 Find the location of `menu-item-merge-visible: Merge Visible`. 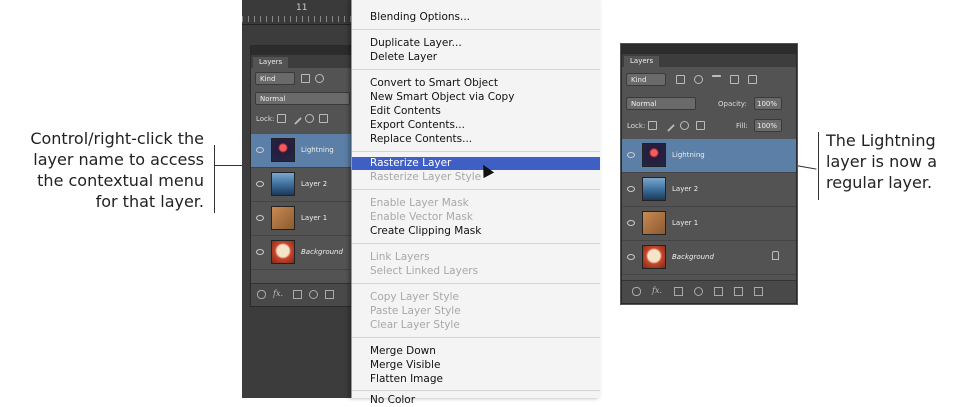

menu-item-merge-visible: Merge Visible is located at coordinates (476, 365).